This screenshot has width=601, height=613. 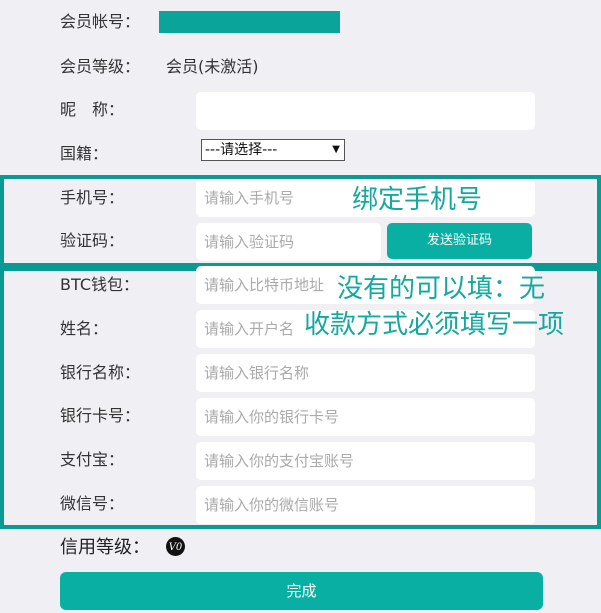 What do you see at coordinates (99, 284) in the screenshot?
I see `btc-label: BTC钱包：` at bounding box center [99, 284].